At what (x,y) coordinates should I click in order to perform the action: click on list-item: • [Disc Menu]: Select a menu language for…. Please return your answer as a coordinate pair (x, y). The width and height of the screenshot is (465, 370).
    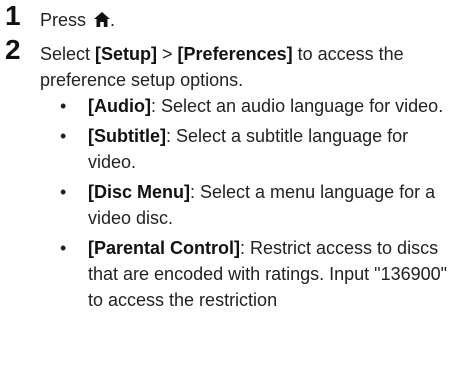
    Looking at the image, I should click on (232, 205).